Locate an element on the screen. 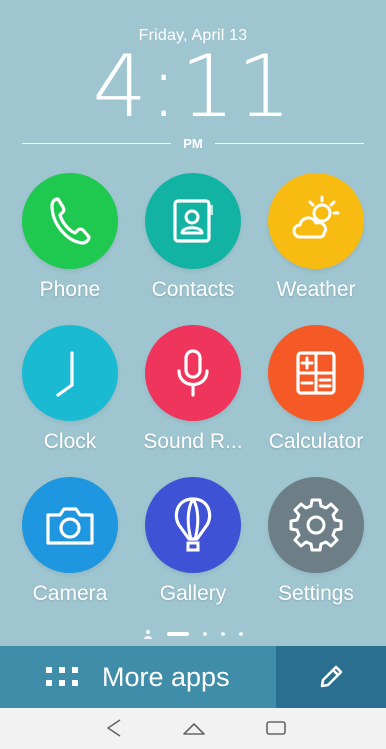 The height and width of the screenshot is (749, 386). pencil-icon is located at coordinates (331, 676).